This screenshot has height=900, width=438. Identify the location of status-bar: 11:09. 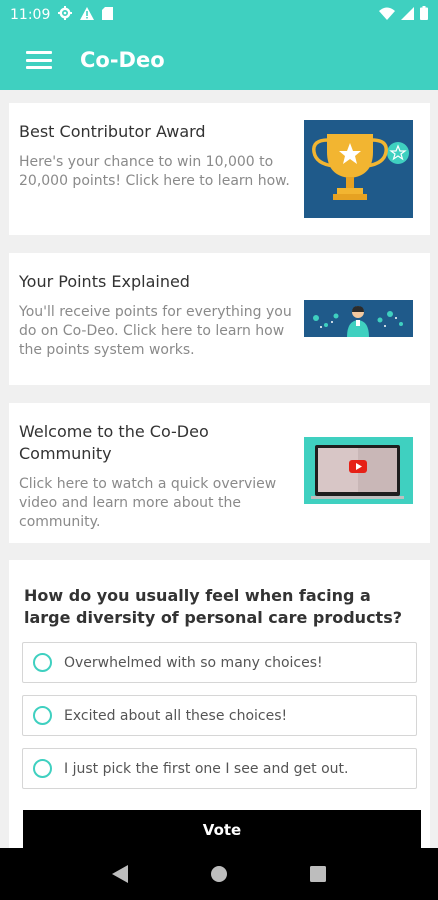
(219, 15).